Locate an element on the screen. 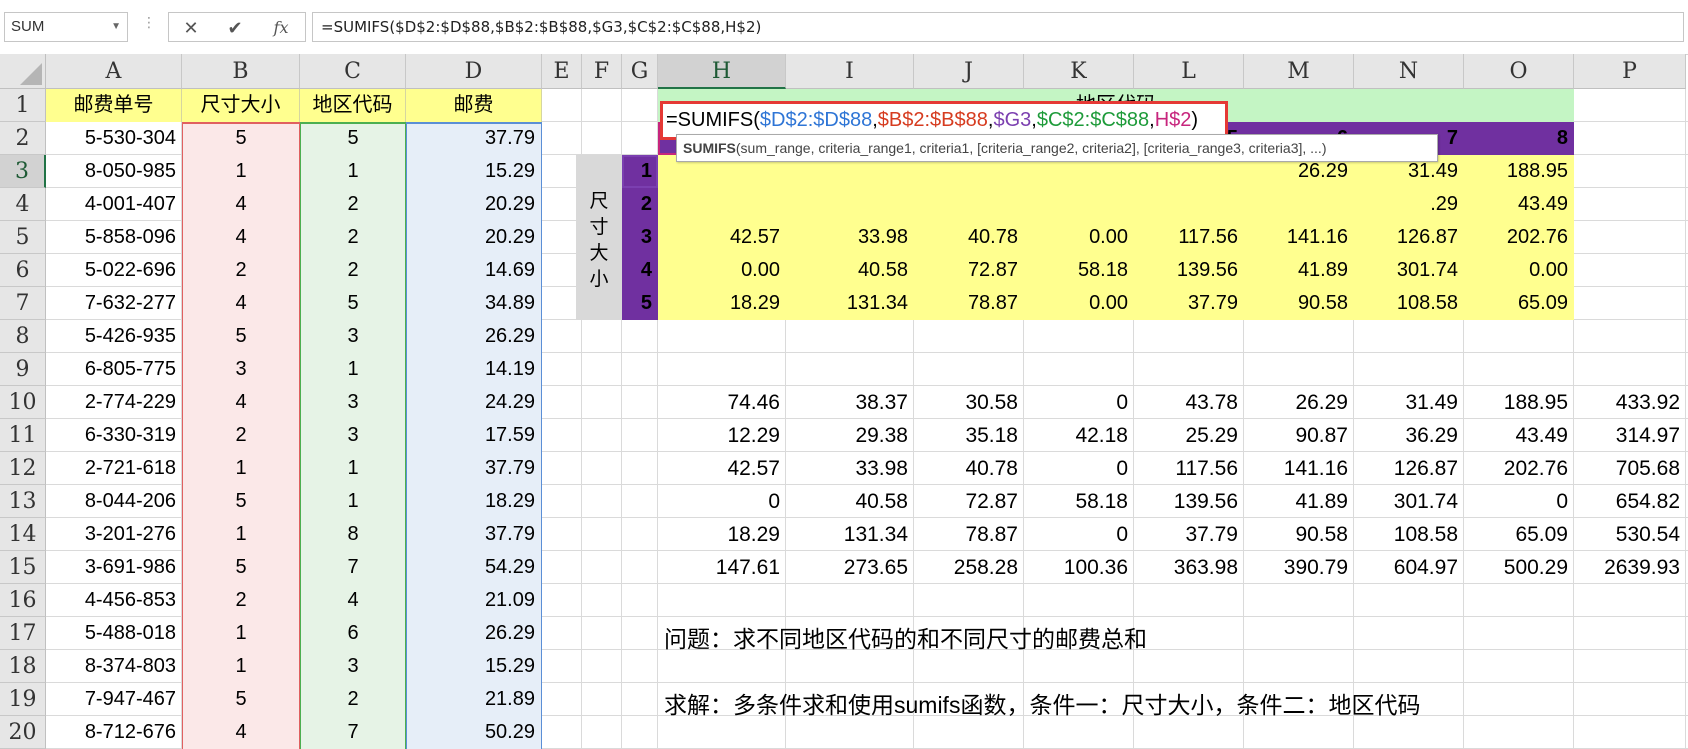  pivot-value: 43.49 is located at coordinates (1519, 204).